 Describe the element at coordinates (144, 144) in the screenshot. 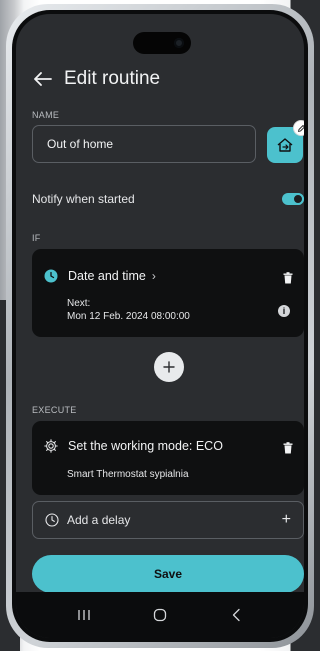

I see `routine-name-input` at that location.